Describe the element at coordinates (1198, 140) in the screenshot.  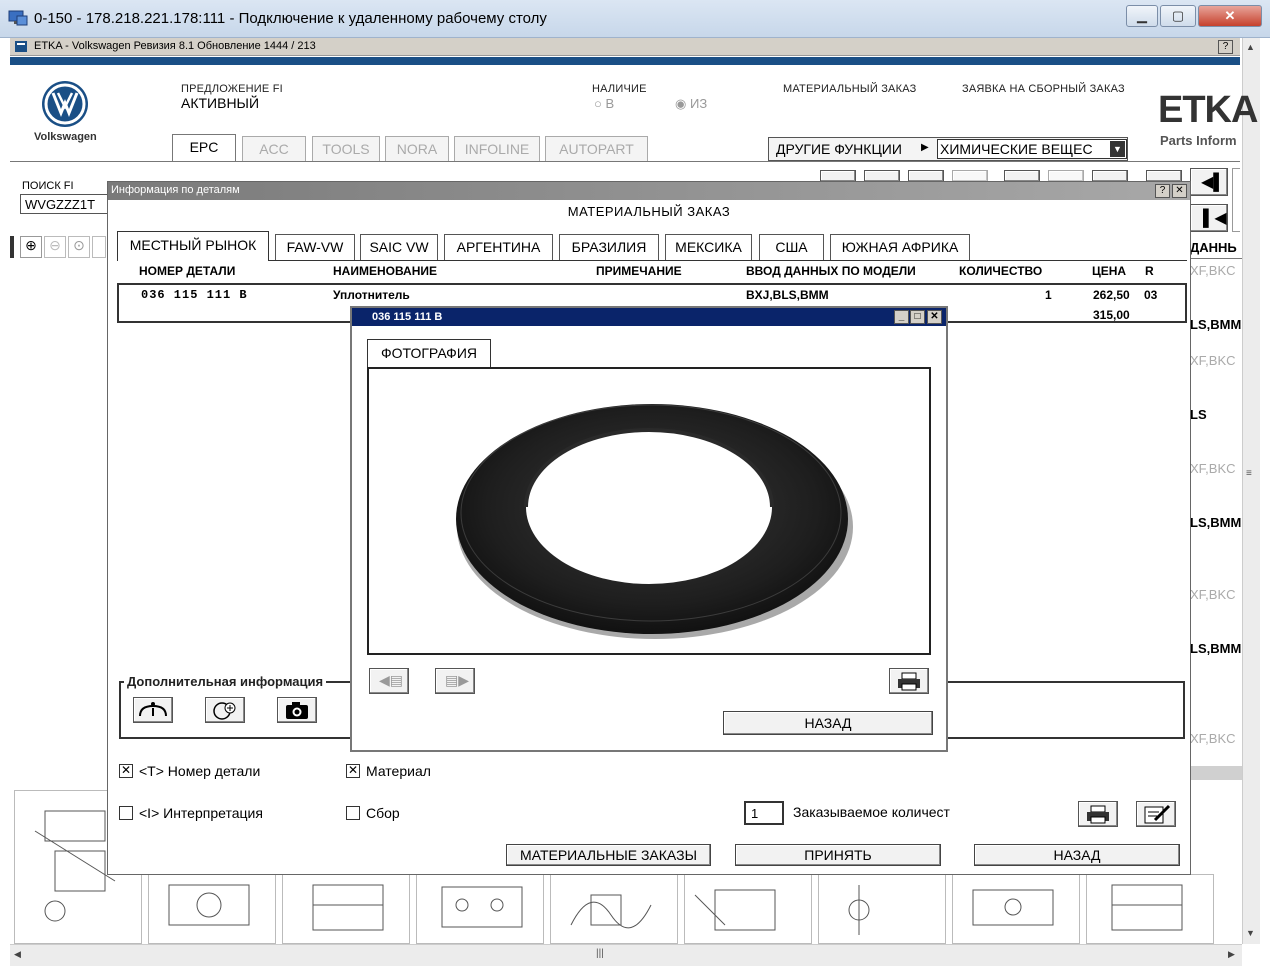
I see `etka-logo-sub: Parts Inform` at that location.